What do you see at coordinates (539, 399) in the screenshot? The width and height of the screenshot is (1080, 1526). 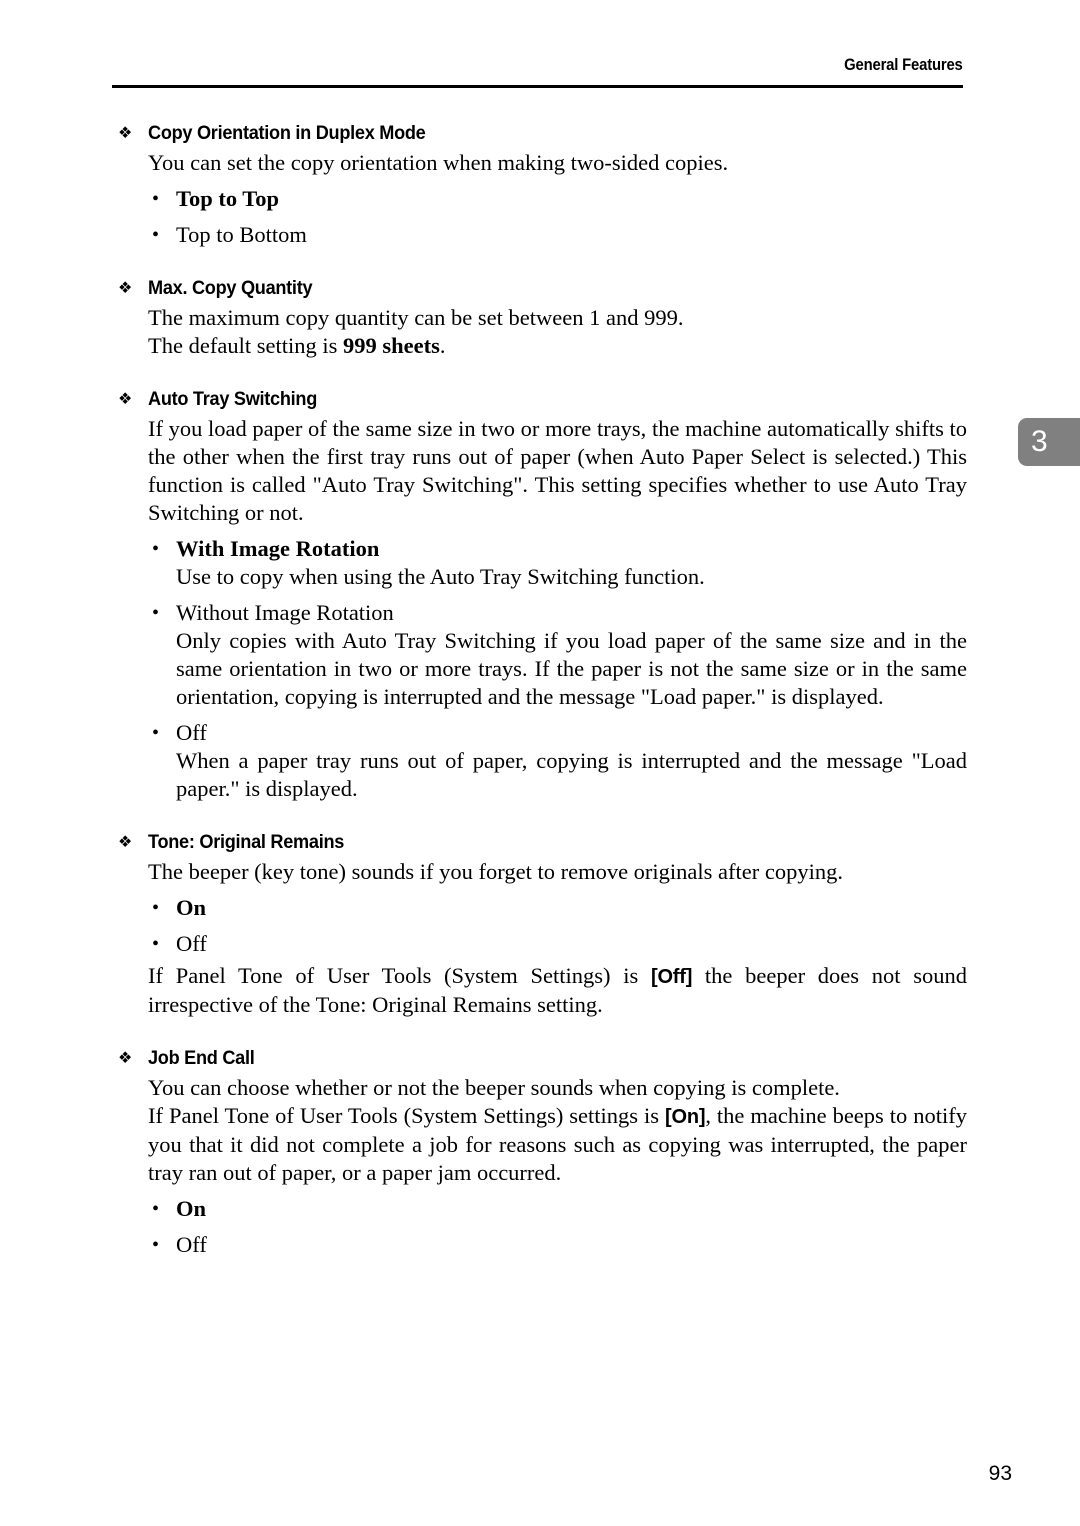 I see `section-heading-auto-tray-switching: ❖ Auto Tray Switching` at bounding box center [539, 399].